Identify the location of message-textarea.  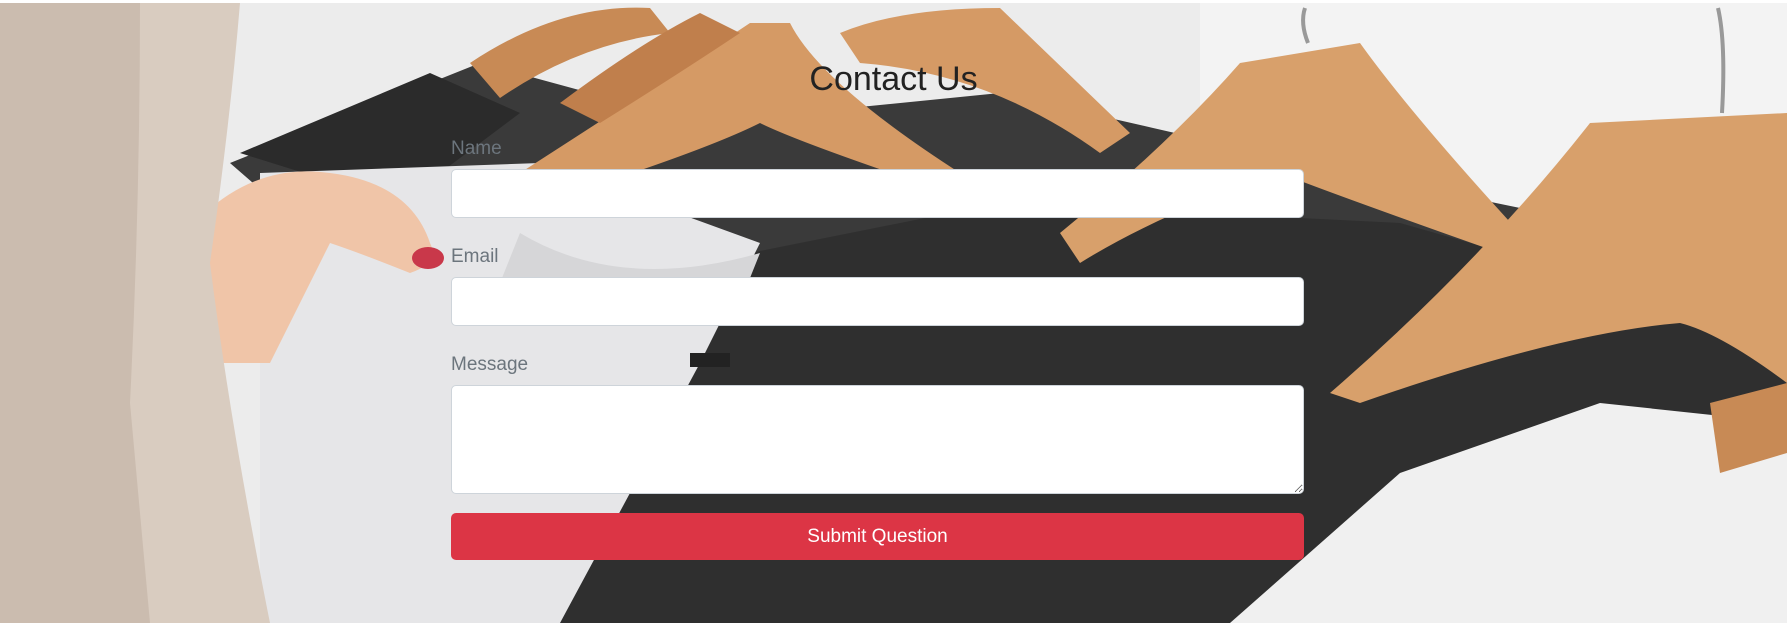
(877, 439).